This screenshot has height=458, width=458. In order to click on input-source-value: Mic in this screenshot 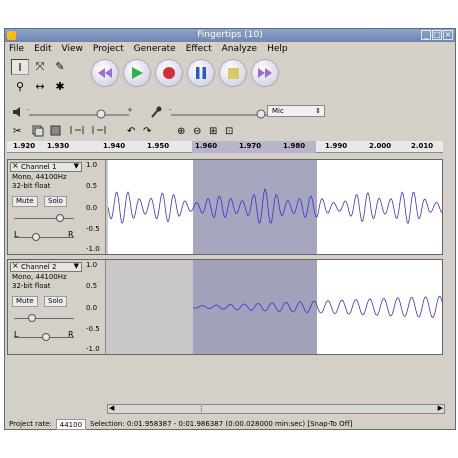, I will do `click(278, 111)`.